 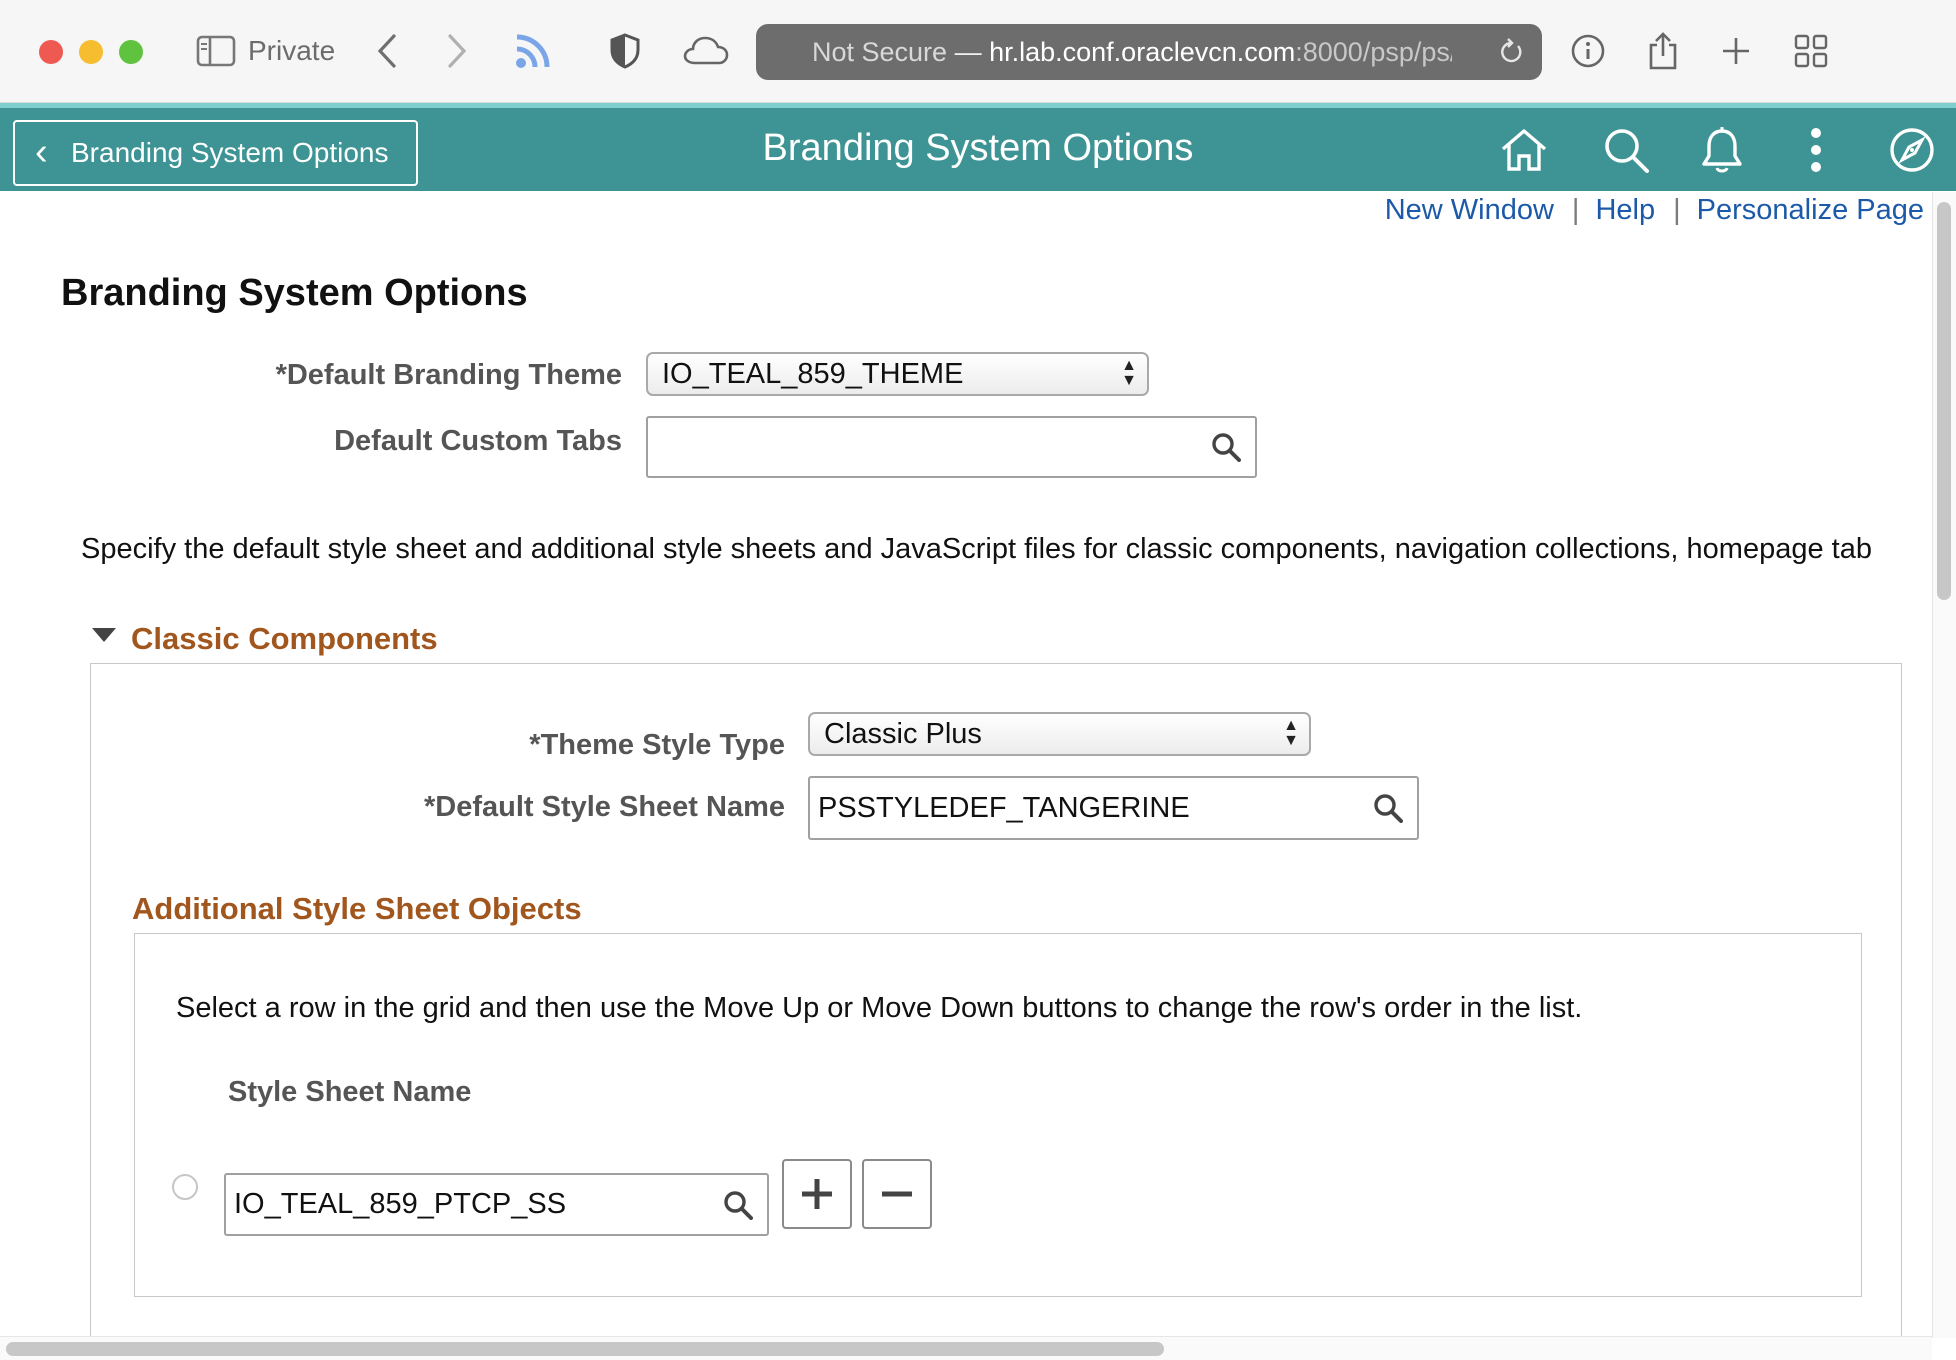 I want to click on additional-style-sheet-objects-title: Additional Style Sheet Objects, so click(x=357, y=908).